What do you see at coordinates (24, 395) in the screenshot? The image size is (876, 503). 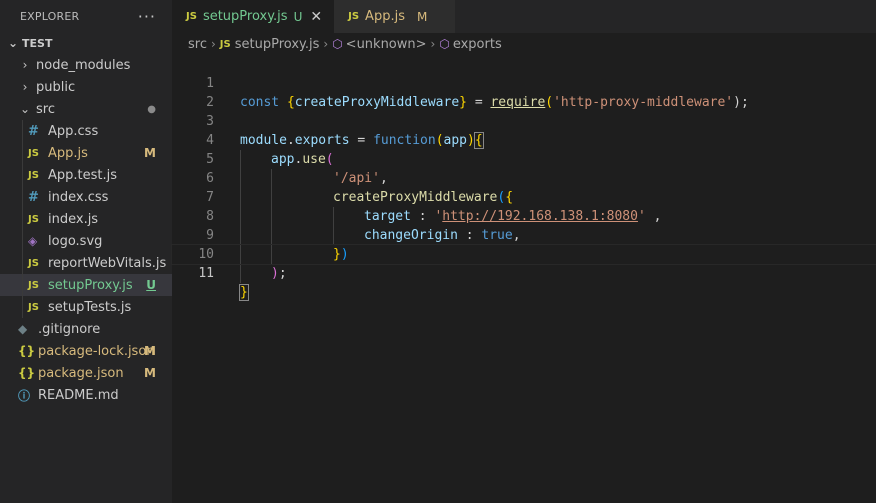 I see `info-icon: ⓘ` at bounding box center [24, 395].